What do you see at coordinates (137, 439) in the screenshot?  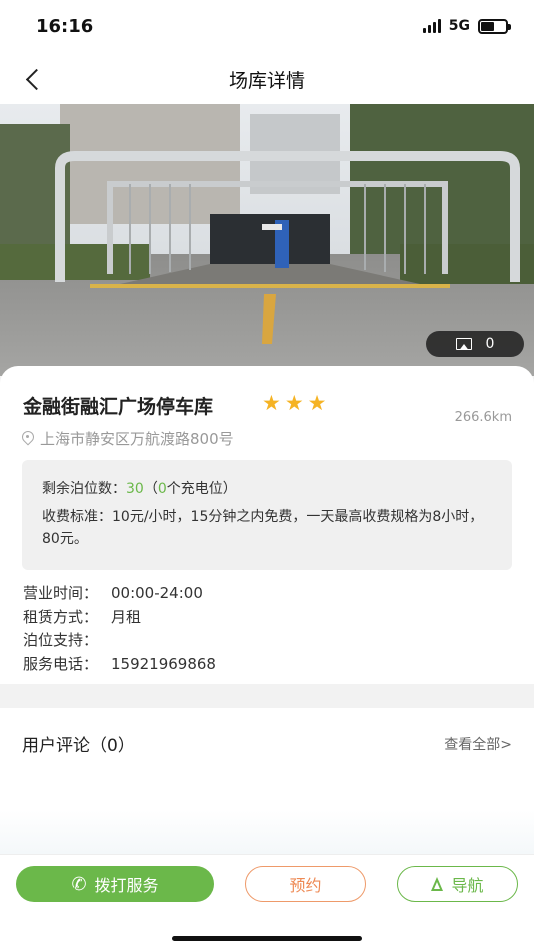 I see `address-text: 上海市静安区万航渡路800号` at bounding box center [137, 439].